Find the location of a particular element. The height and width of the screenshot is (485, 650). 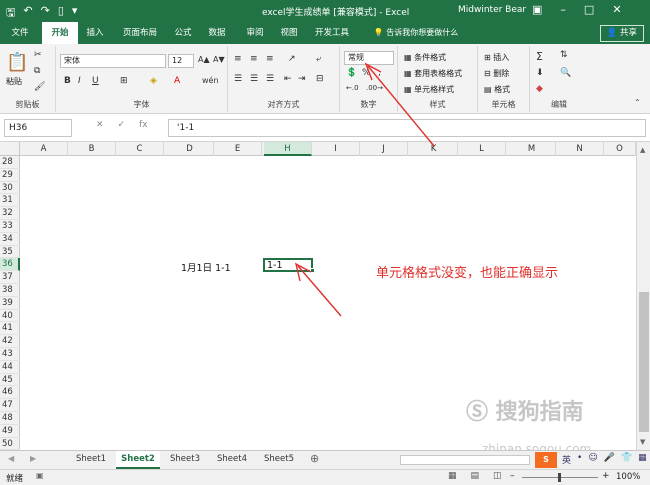

sheet-tab-sheet1: Sheet1 is located at coordinates (91, 460).